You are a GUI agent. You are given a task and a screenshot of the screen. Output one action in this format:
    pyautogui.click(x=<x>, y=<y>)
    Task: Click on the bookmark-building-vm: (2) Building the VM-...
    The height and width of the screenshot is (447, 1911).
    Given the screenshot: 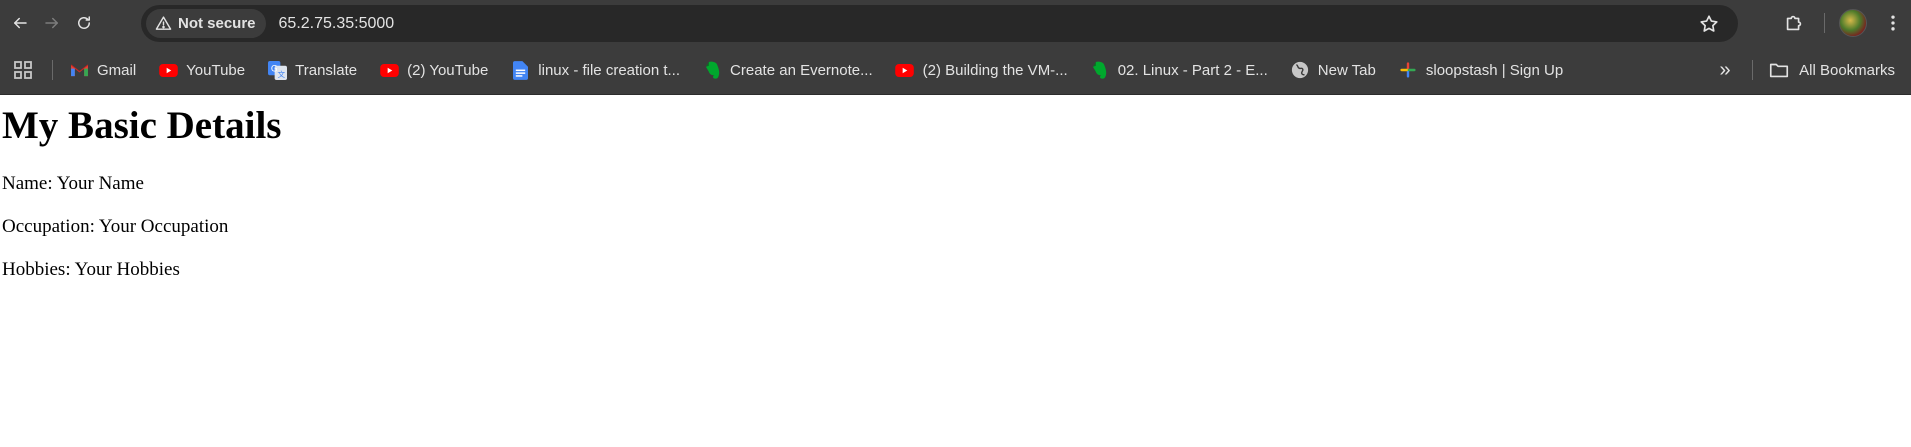 What is the action you would take?
    pyautogui.click(x=986, y=70)
    